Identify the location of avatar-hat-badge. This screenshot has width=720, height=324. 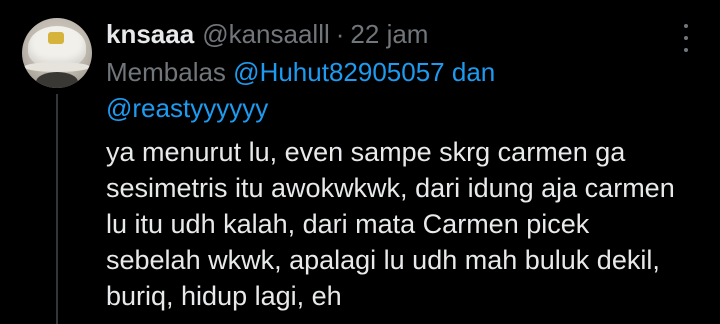
(56, 38).